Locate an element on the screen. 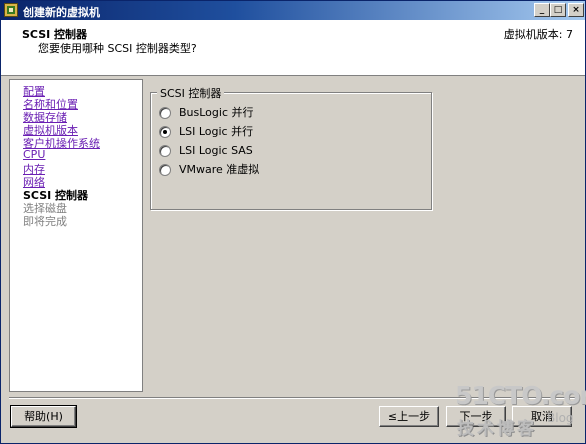  close-button: × is located at coordinates (576, 10).